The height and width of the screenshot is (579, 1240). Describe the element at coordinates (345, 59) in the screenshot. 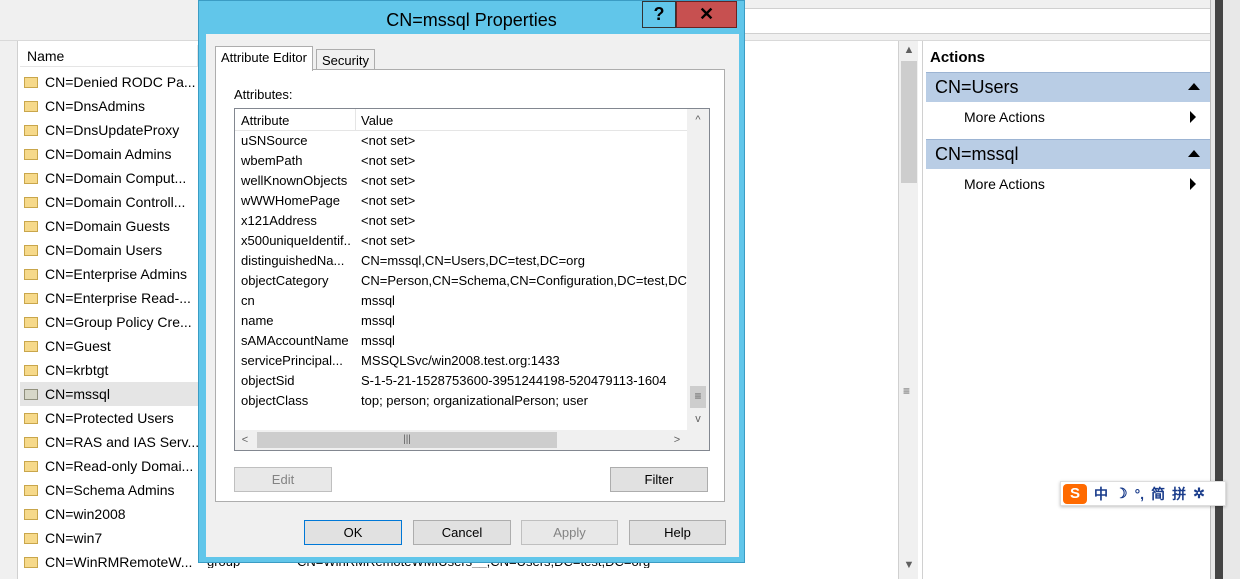

I see `tab-security: Security` at that location.